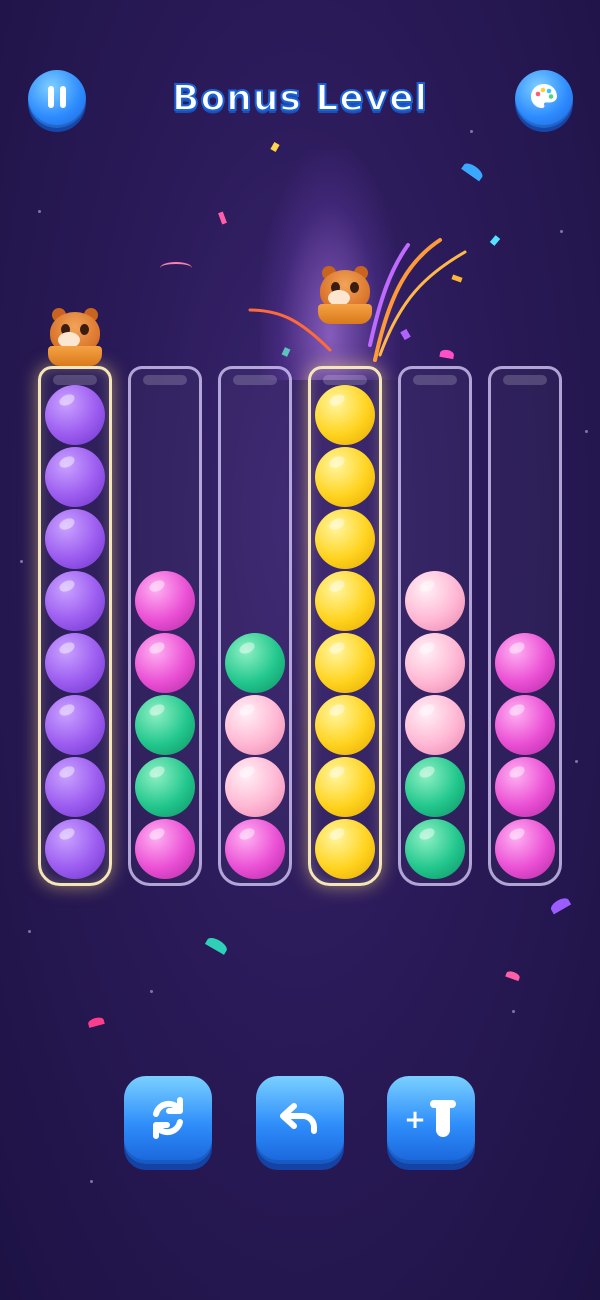 The width and height of the screenshot is (600, 1300). I want to click on undo-button, so click(300, 1120).